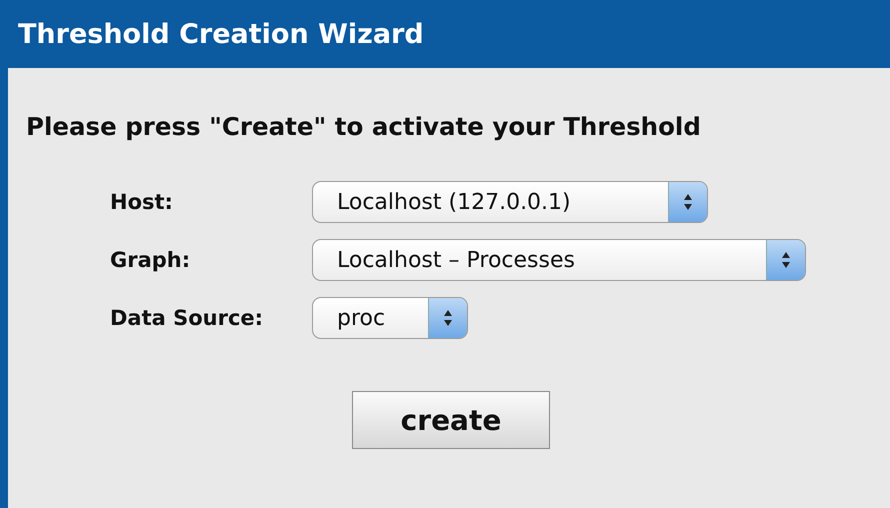 The image size is (890, 508). I want to click on dropdown: Localhost (127.0.0.1), so click(510, 202).